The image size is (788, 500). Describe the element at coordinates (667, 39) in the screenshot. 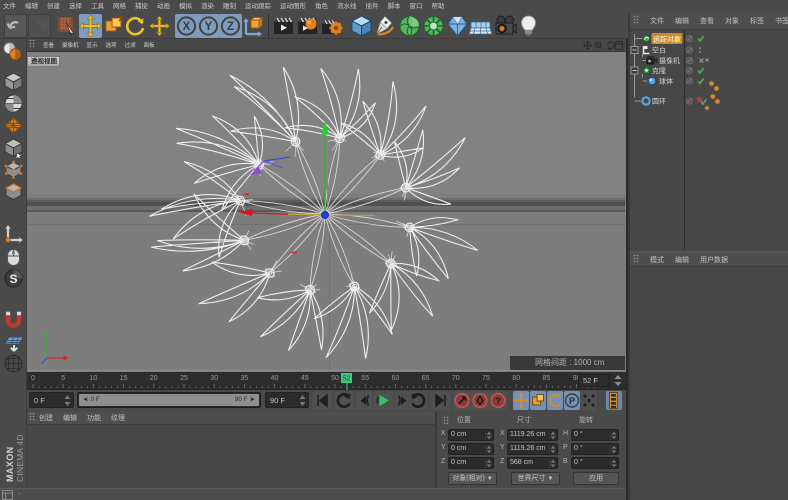

I see `svg-text: 追踪对象` at that location.